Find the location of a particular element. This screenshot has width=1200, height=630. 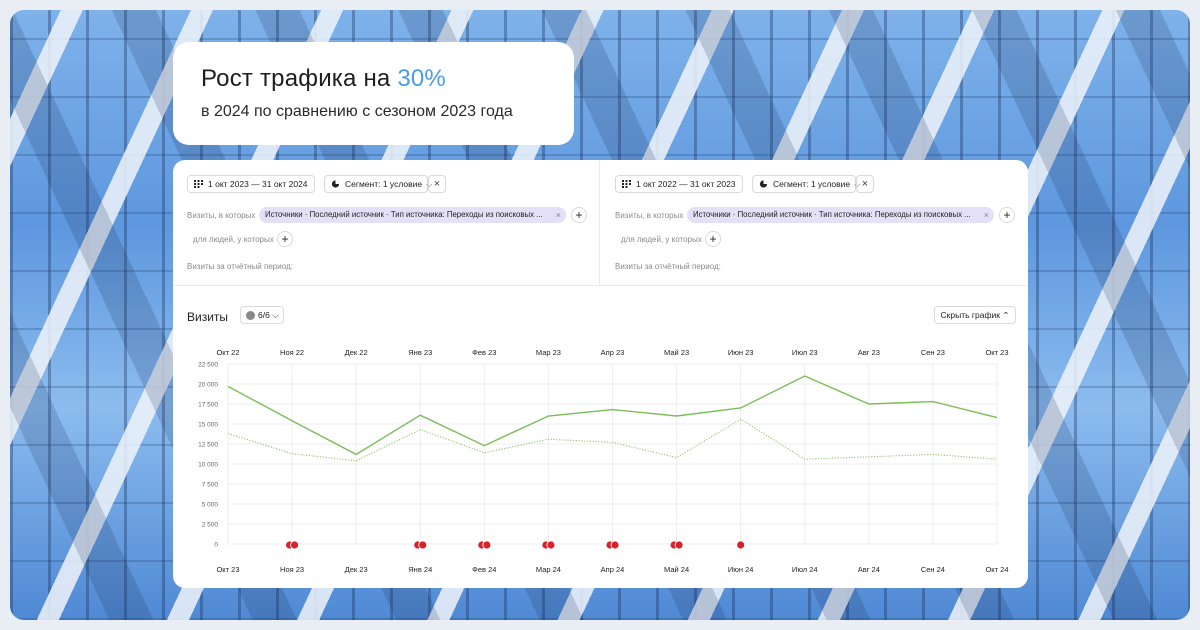

x-tick-label-top: Июл 23 is located at coordinates (805, 352).